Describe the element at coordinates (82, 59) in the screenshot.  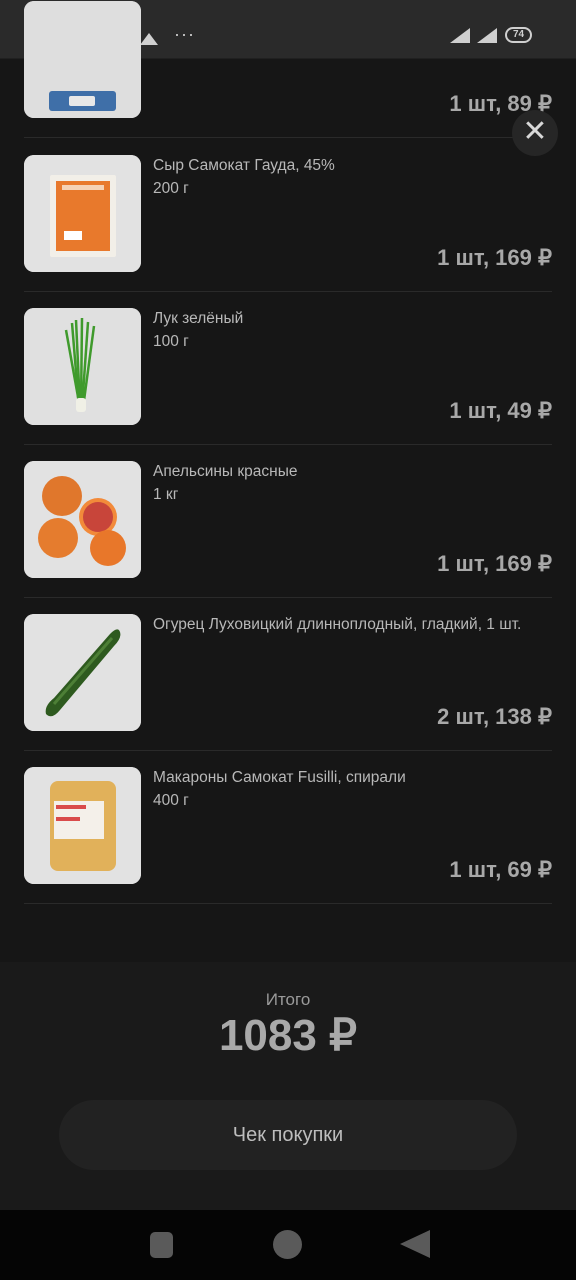
I see `product-package-icon` at that location.